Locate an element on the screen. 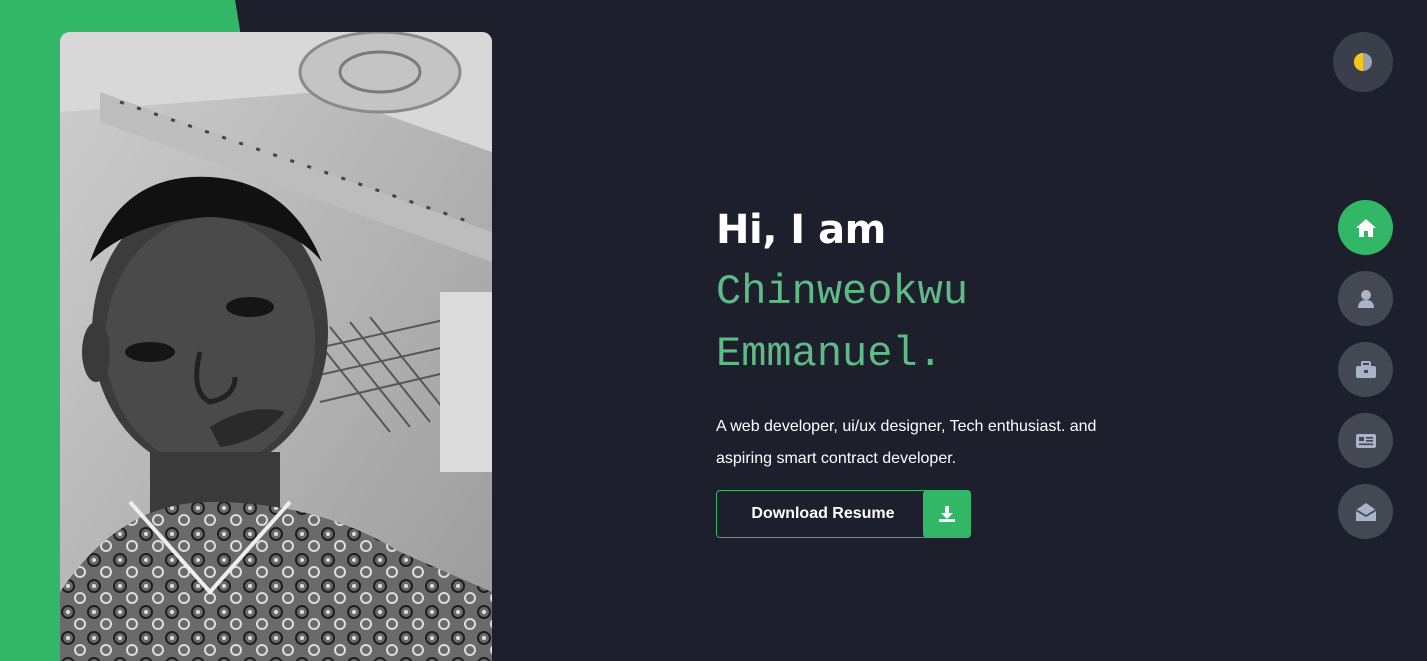 Image resolution: width=1427 pixels, height=661 pixels. nav-contact-button is located at coordinates (1365, 511).